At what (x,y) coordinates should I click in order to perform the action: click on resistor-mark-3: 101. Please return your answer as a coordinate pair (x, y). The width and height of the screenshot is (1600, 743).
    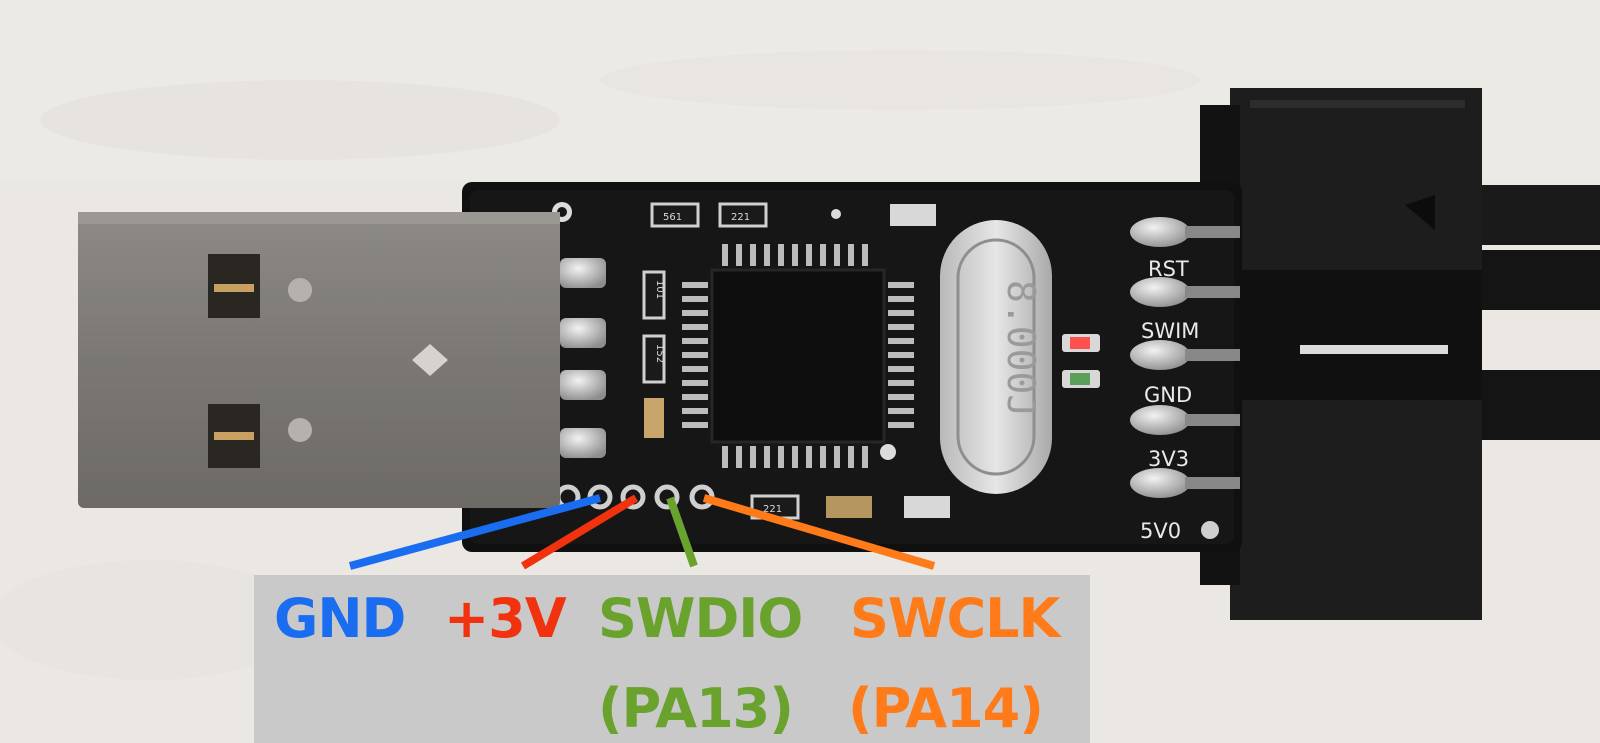
    Looking at the image, I should click on (659, 289).